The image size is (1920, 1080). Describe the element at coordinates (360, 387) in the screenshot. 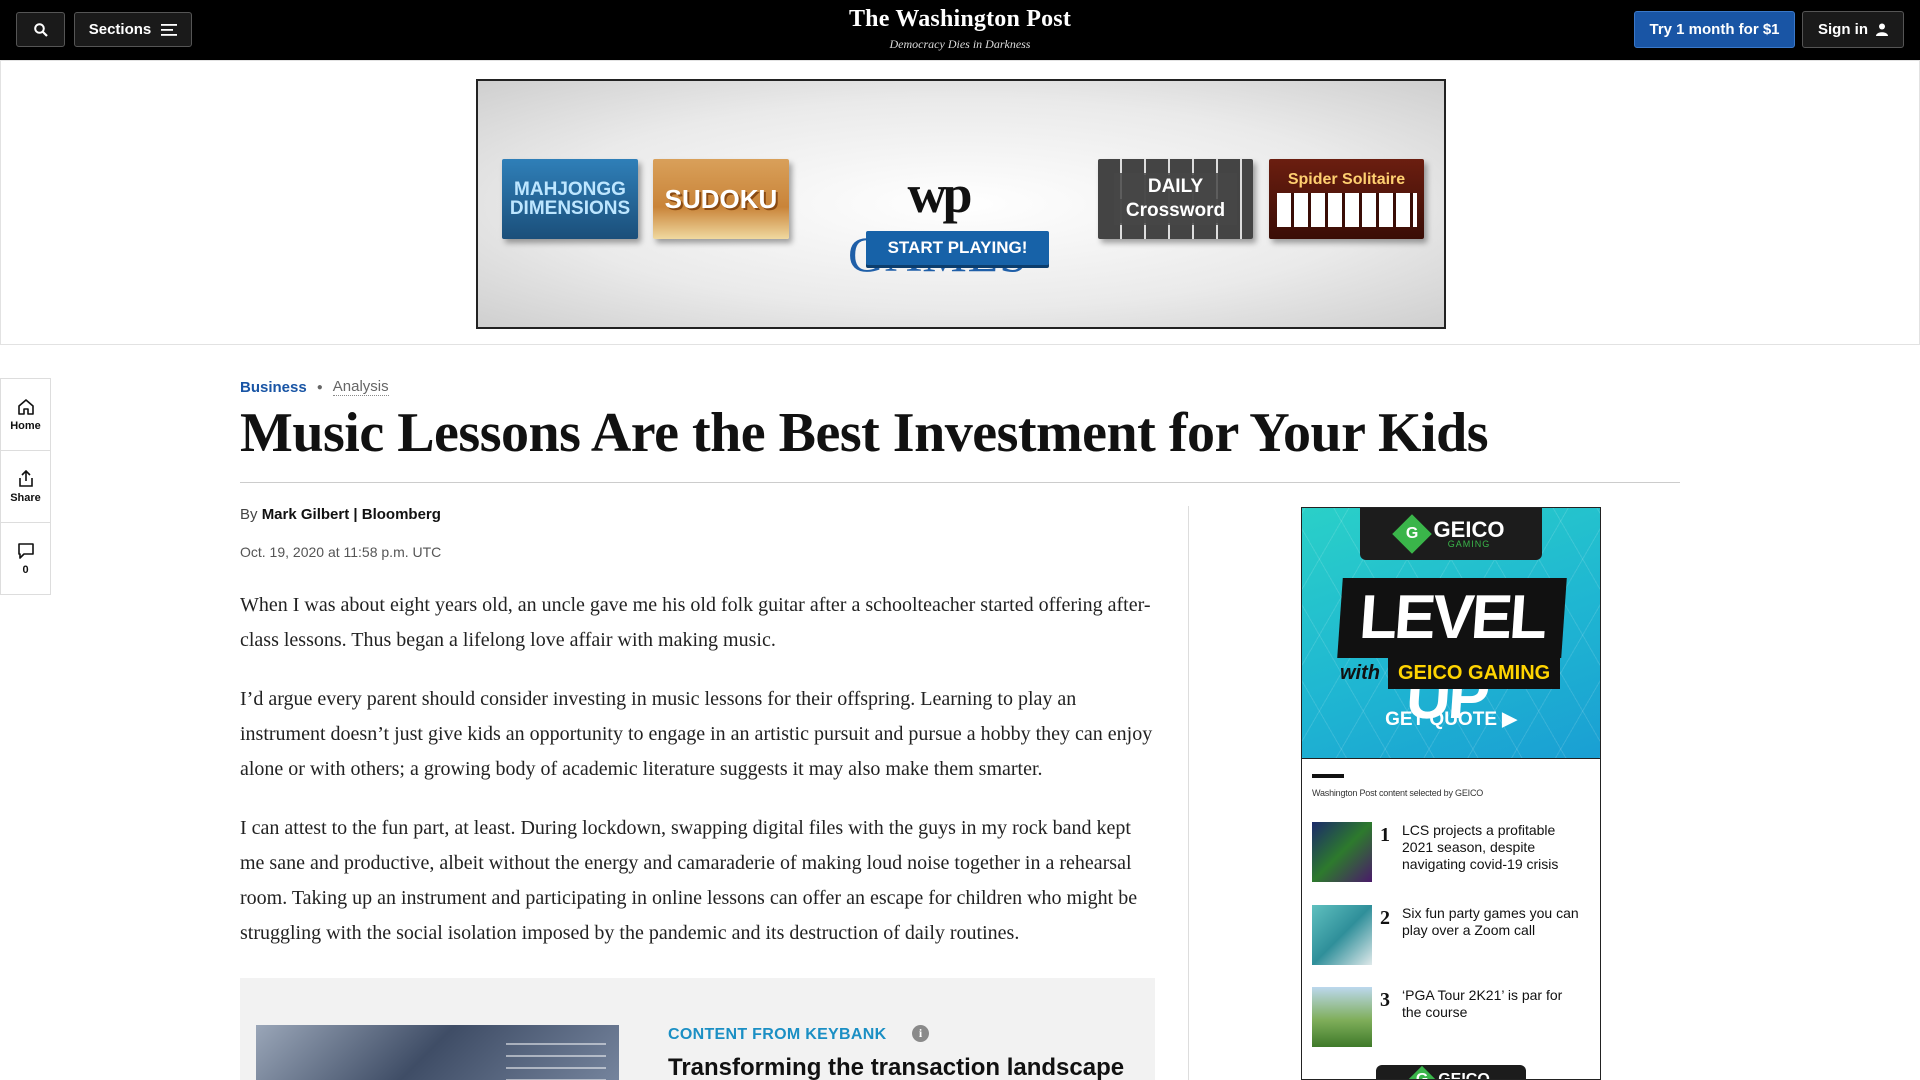

I see `analysis-label: Analysis` at that location.